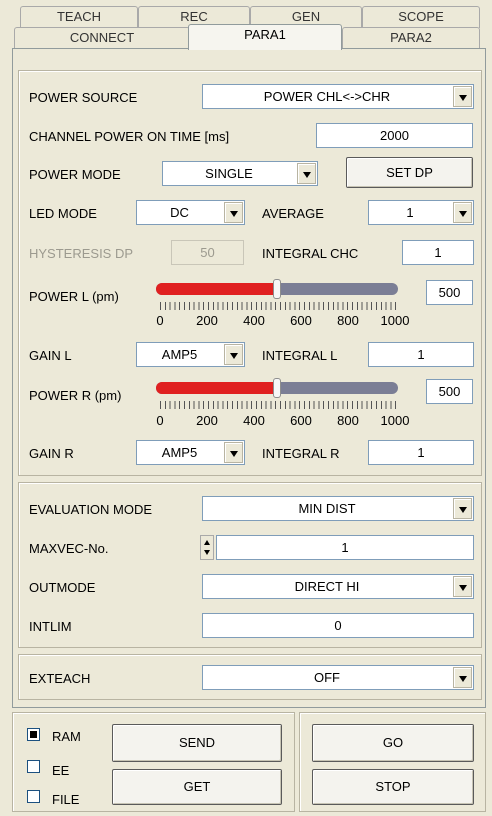 Image resolution: width=492 pixels, height=816 pixels. Describe the element at coordinates (179, 354) in the screenshot. I see `gain-l-value: AMP5` at that location.